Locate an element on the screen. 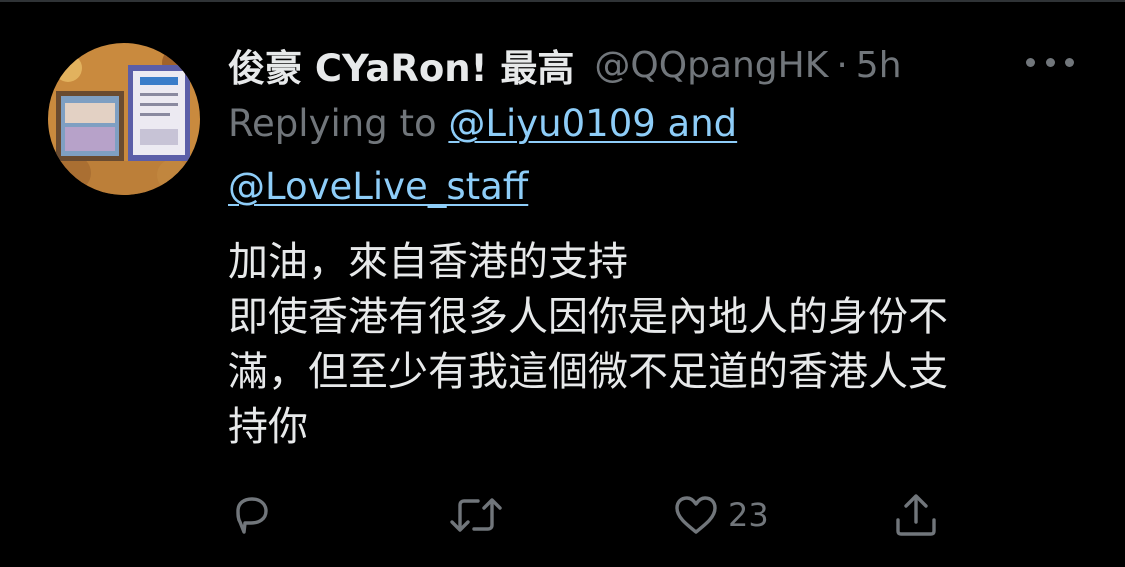 The image size is (1125, 567). user-handle: @QQpangHK is located at coordinates (711, 65).